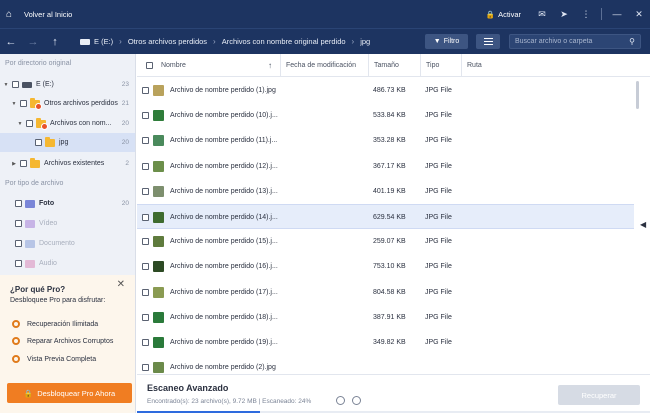 This screenshot has height=413, width=650. I want to click on menu-button, so click(488, 41).